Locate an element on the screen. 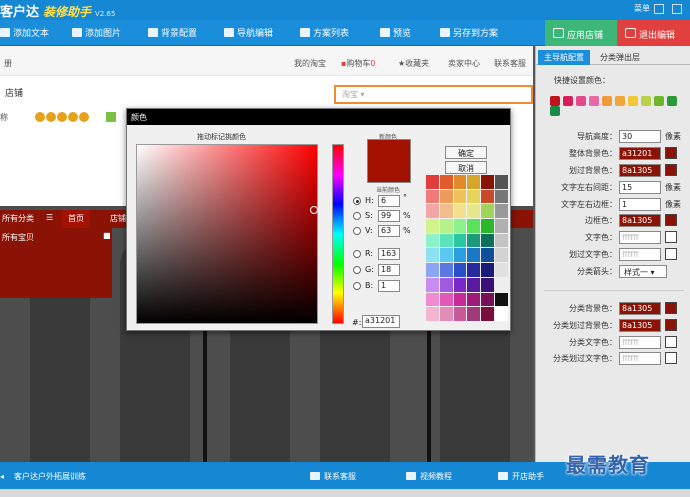  cat-text-picker-button is located at coordinates (671, 342).